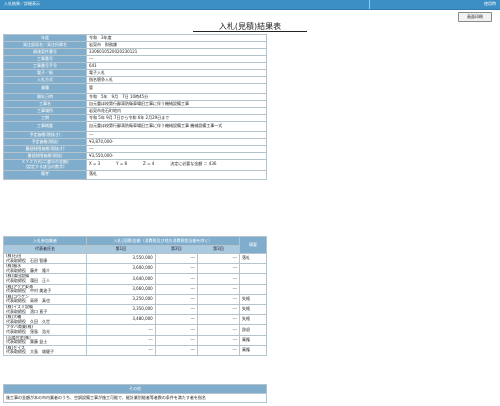 The height and width of the screenshot is (406, 500). Describe the element at coordinates (135, 309) in the screenshot. I see `table-row: (株)イズミ設備 代表取締役 濱口 直子 3,350,000 --- --- 失格` at that location.